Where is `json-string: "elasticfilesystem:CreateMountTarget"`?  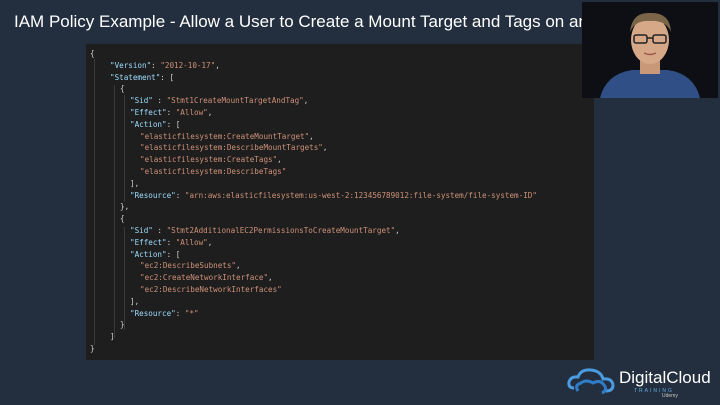
json-string: "elasticfilesystem:CreateMountTarget" is located at coordinates (225, 136).